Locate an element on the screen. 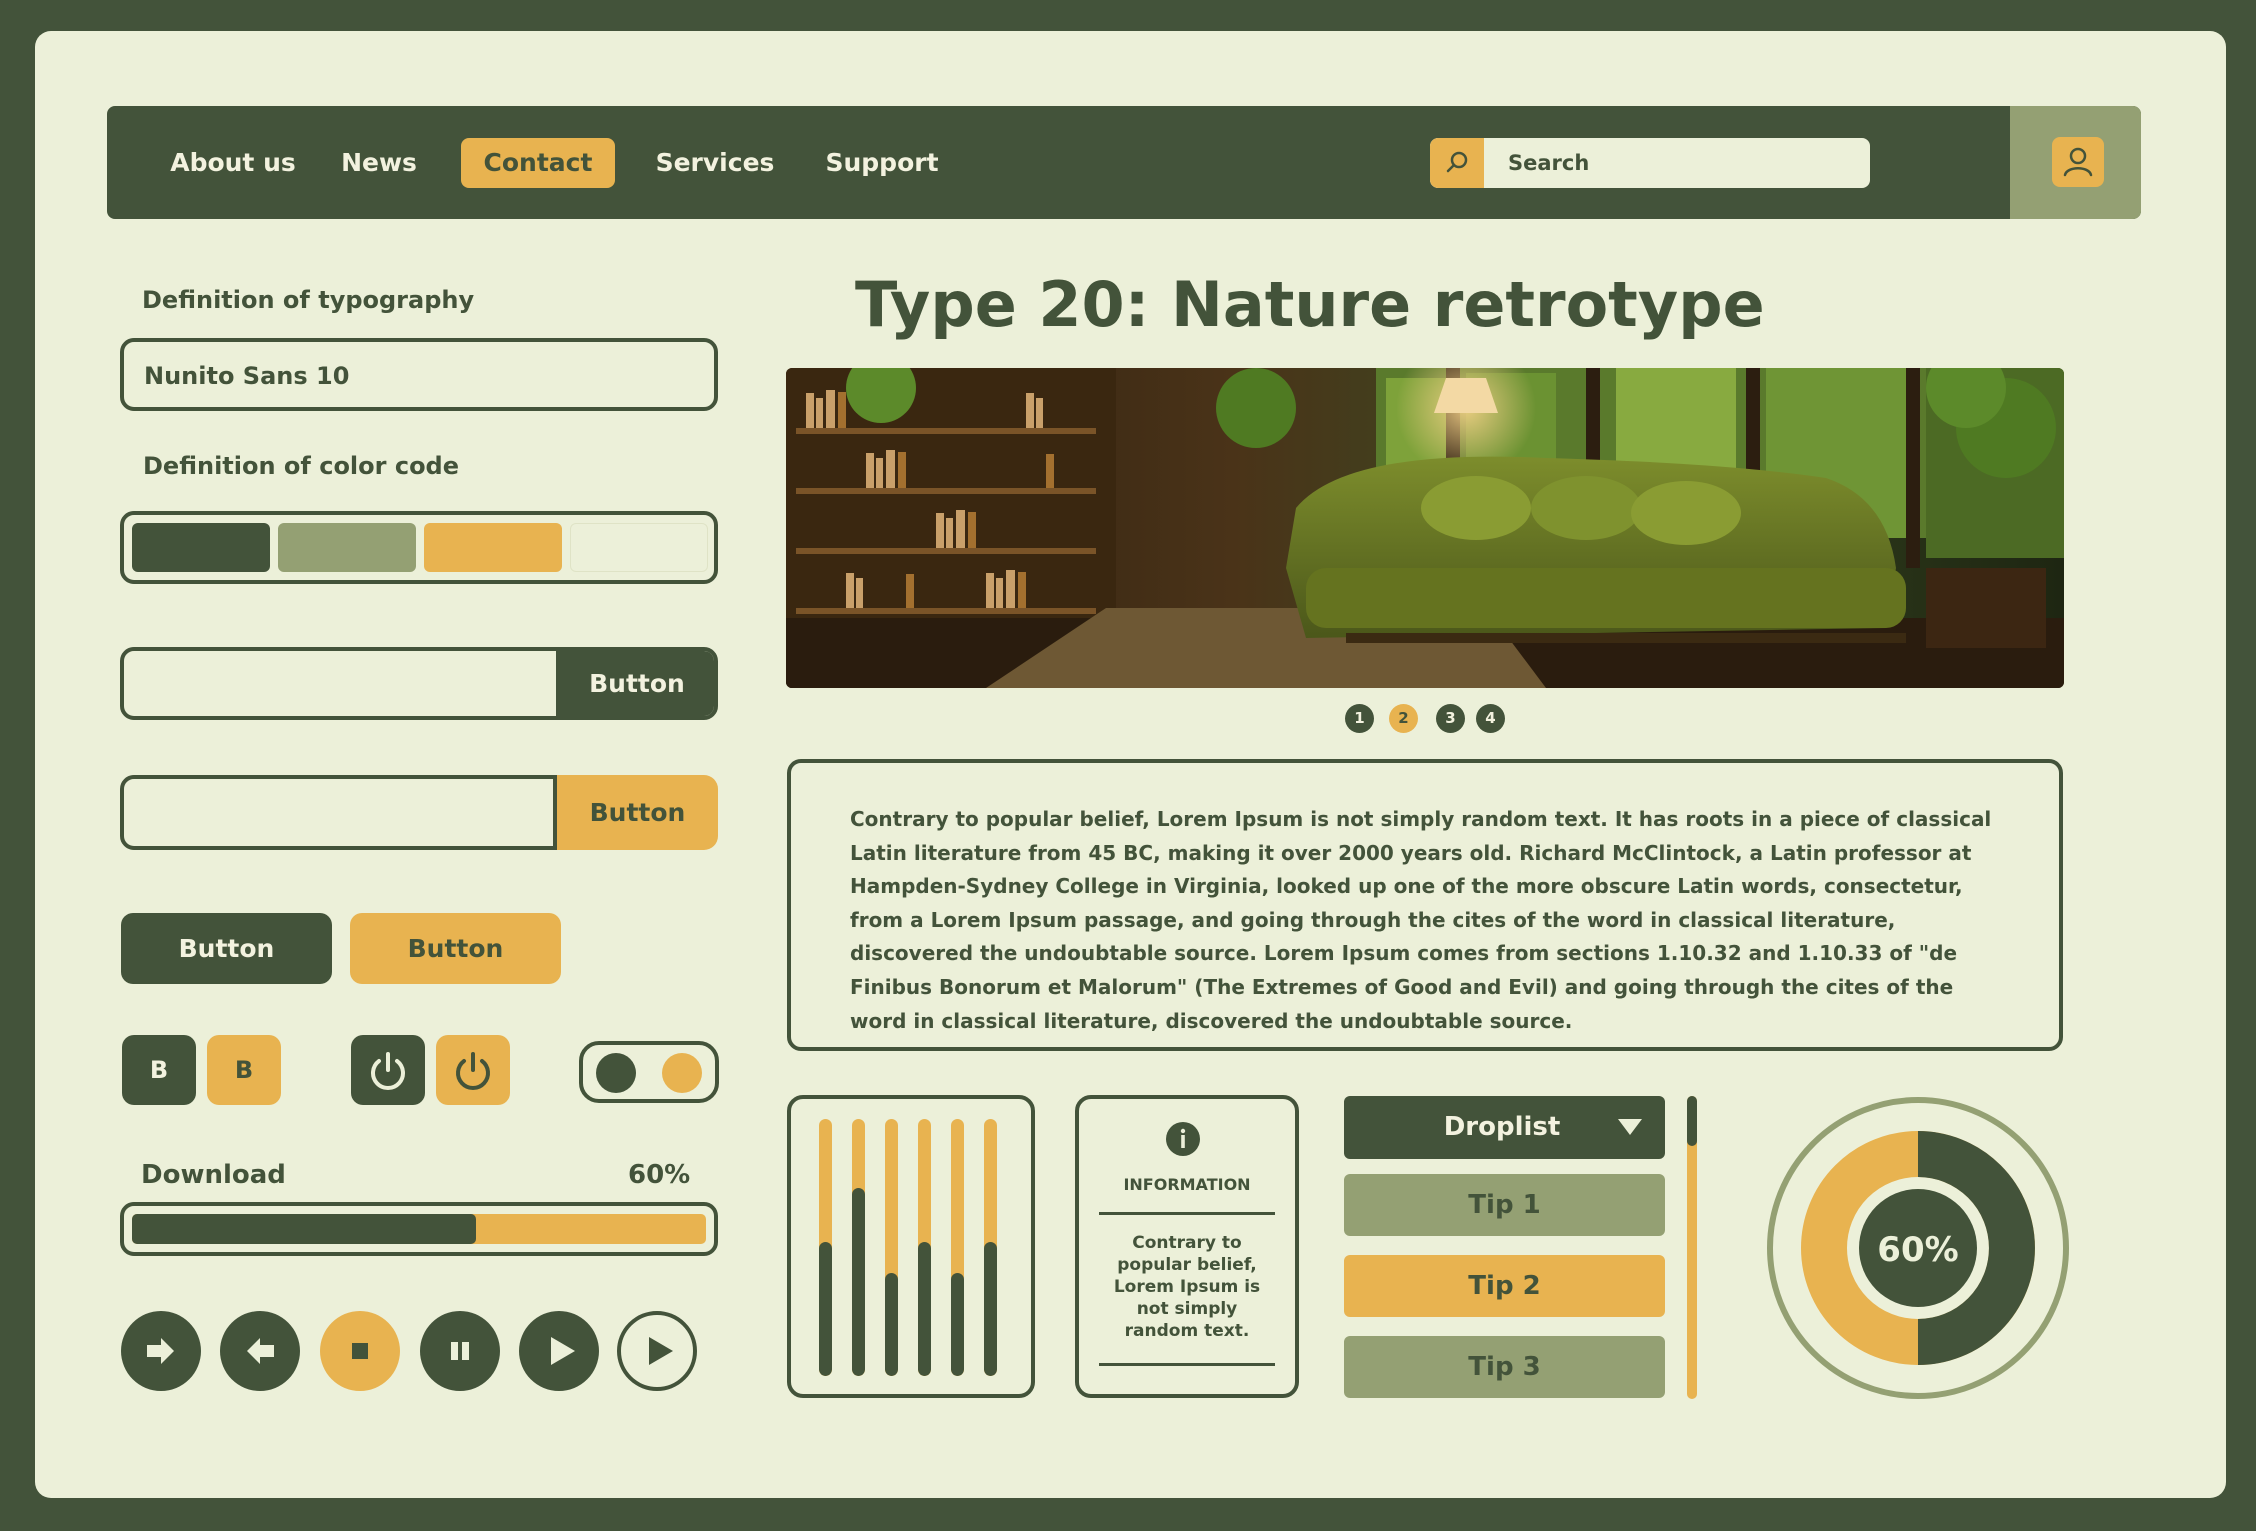 This screenshot has height=1531, width=2256. scrollbar-thumb is located at coordinates (1692, 1121).